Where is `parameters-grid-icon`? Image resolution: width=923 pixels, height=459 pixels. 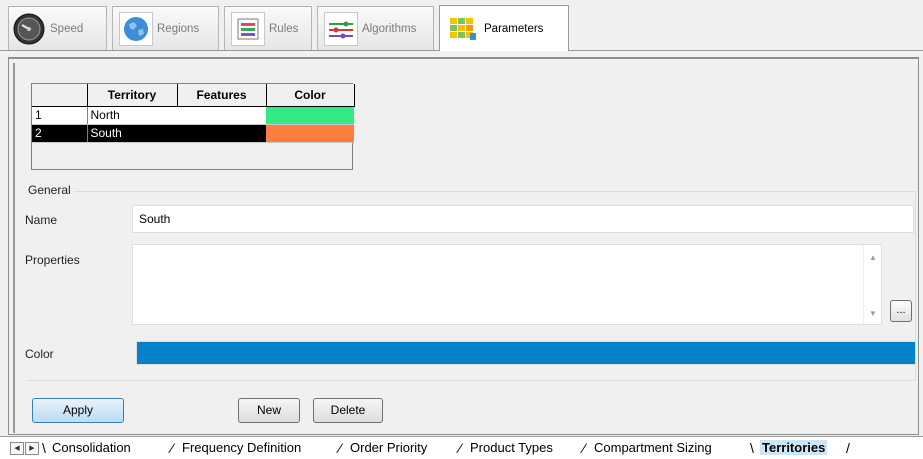 parameters-grid-icon is located at coordinates (463, 28).